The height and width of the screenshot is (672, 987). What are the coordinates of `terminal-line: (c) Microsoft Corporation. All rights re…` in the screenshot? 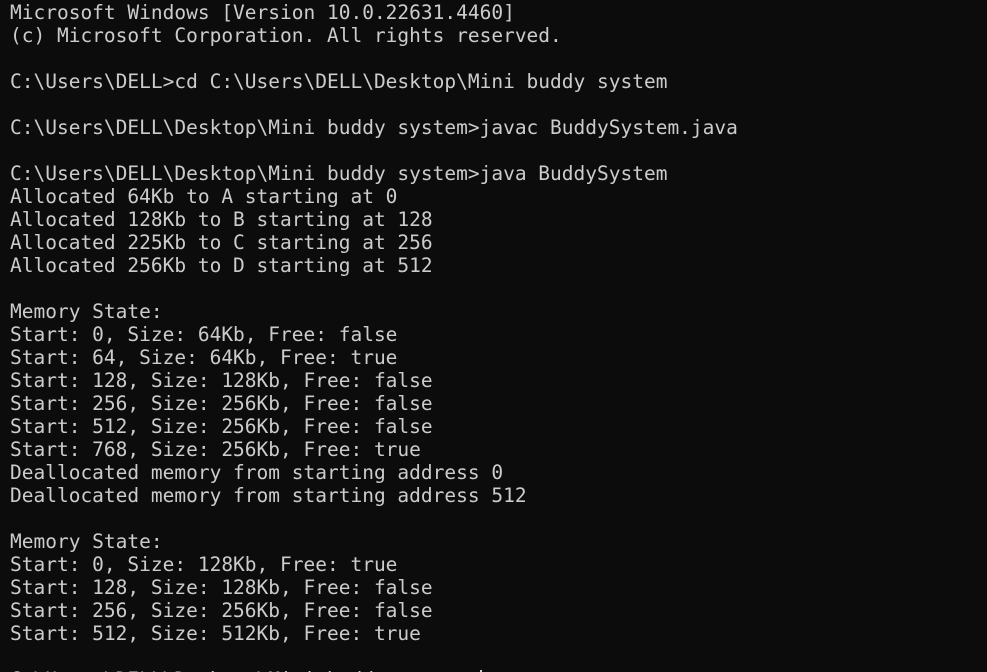 It's located at (286, 35).